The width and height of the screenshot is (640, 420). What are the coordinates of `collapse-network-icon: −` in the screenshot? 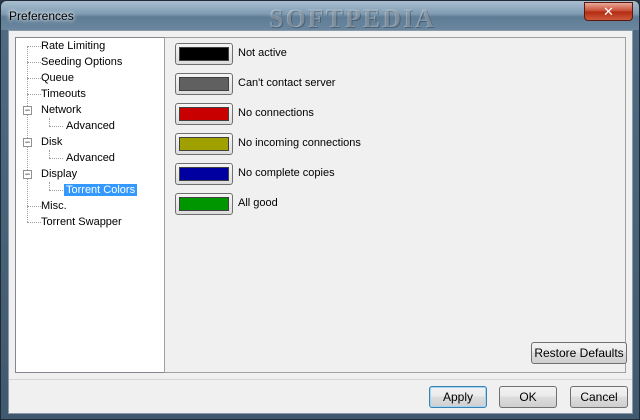 It's located at (27, 110).